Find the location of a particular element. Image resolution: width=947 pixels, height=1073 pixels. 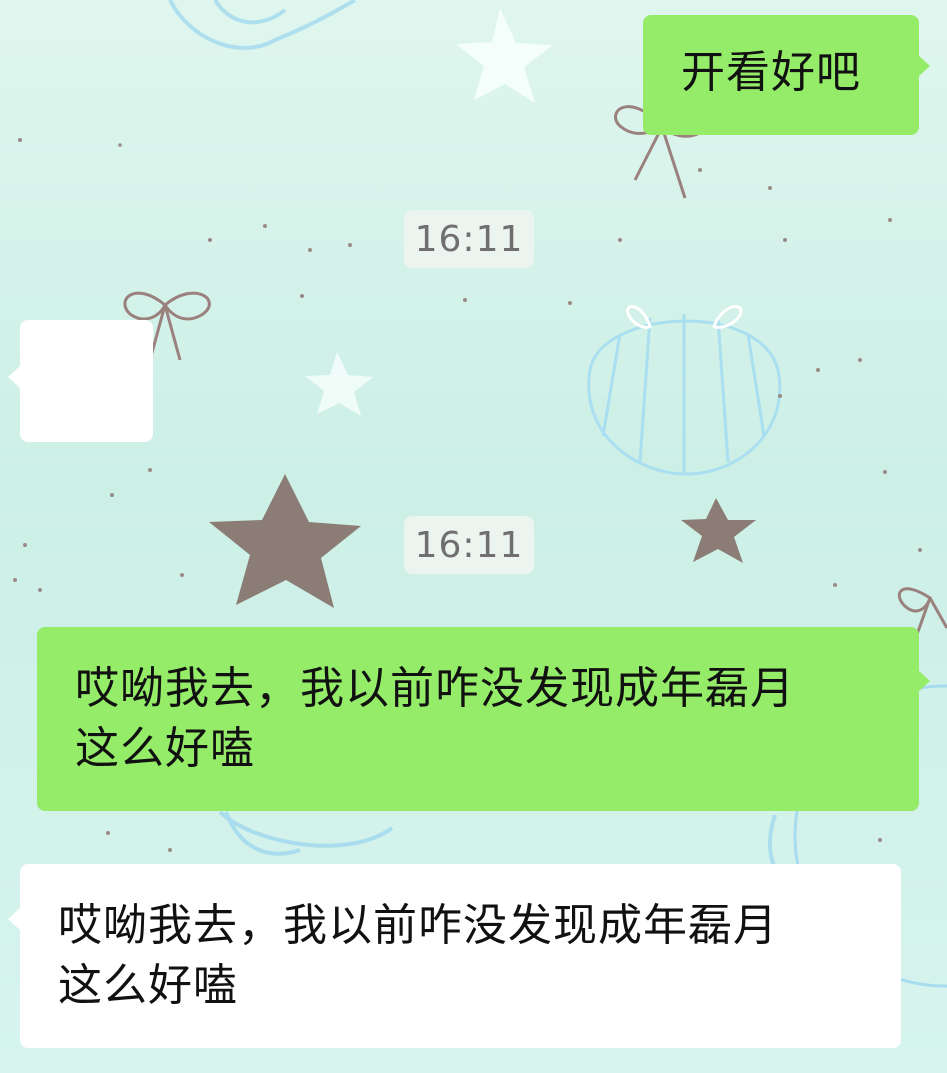

decorative-shell is located at coordinates (684, 390).